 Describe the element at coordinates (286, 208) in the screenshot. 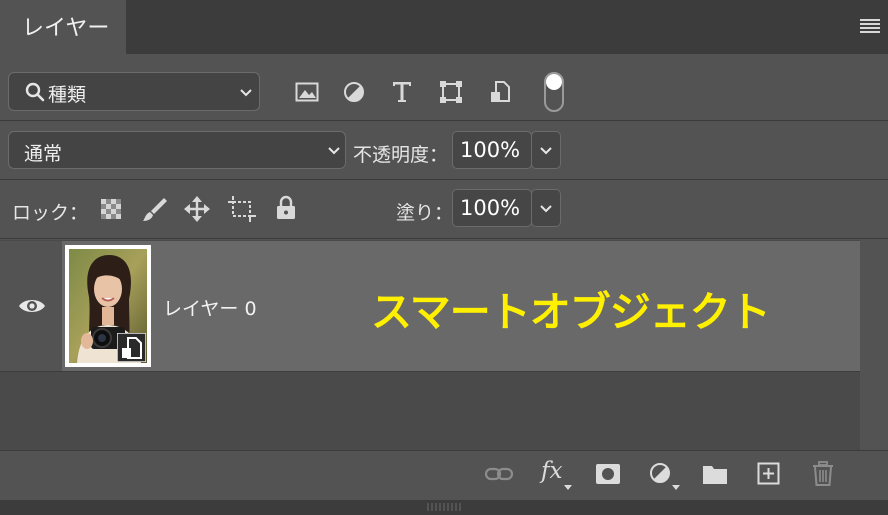

I see `lock-all-icon` at that location.